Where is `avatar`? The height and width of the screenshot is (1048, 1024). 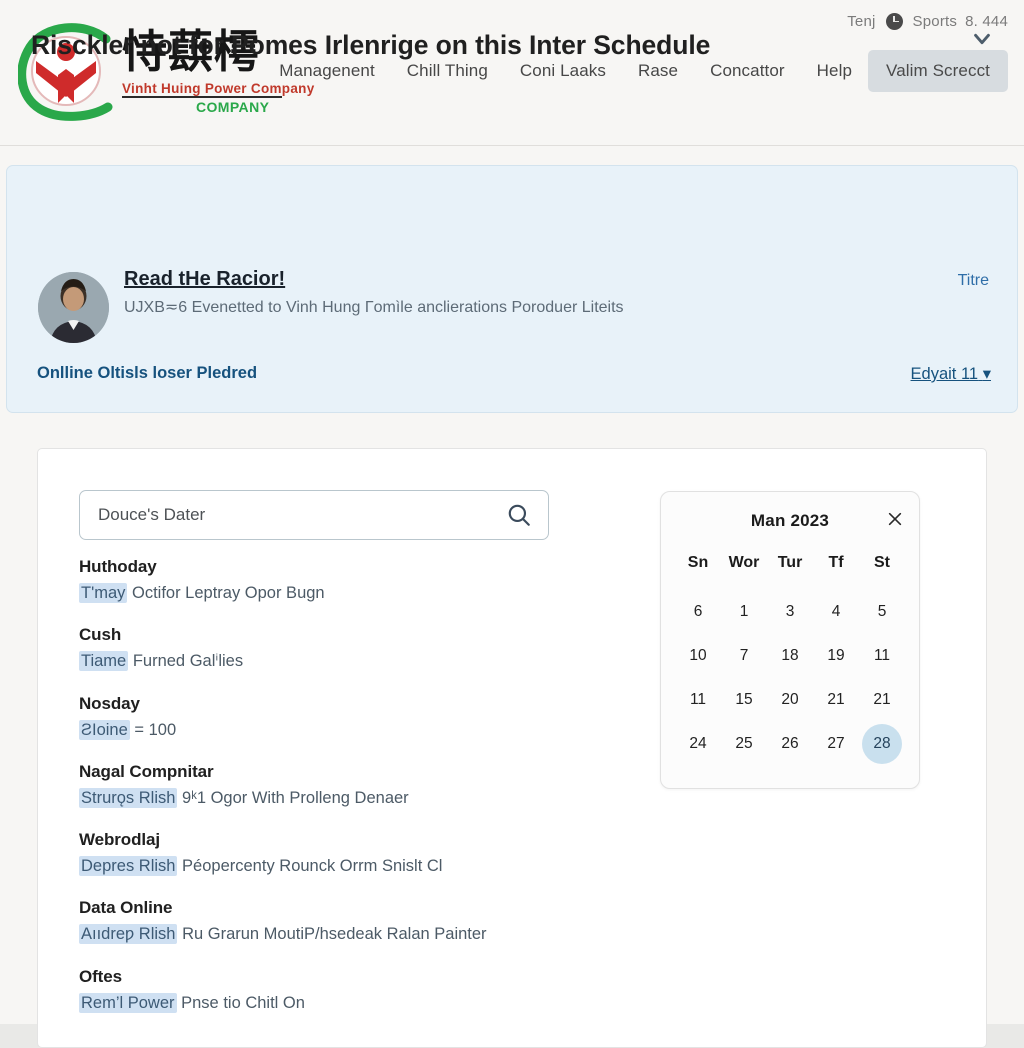
avatar is located at coordinates (73, 307).